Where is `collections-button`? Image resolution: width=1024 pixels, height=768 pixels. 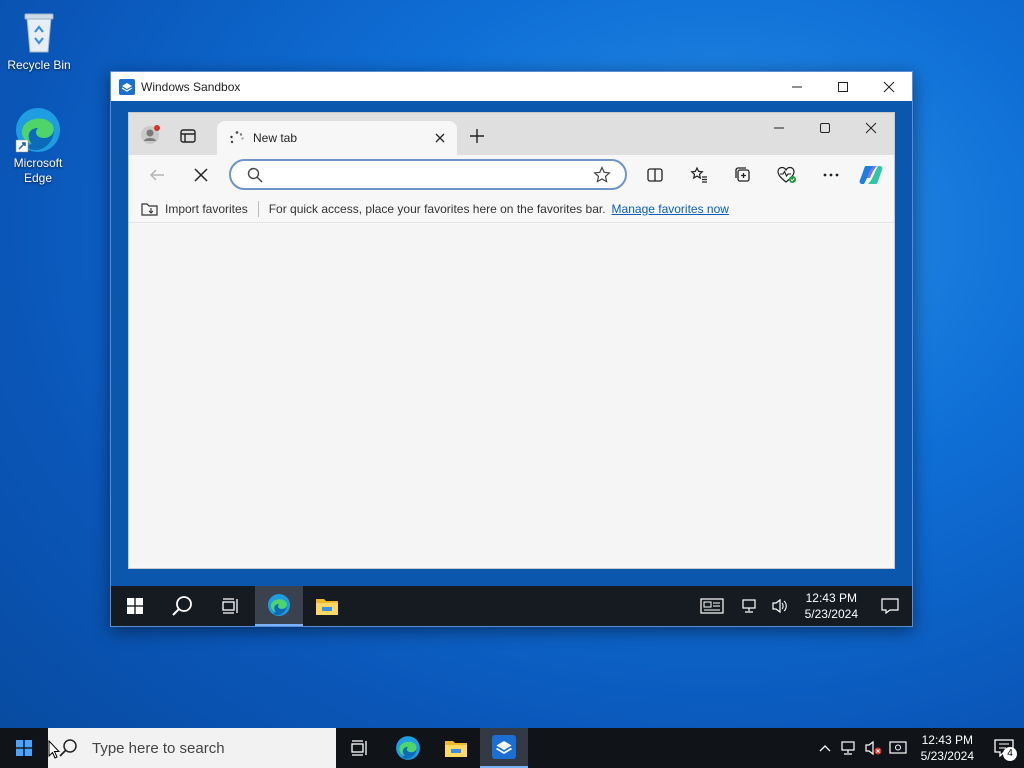 collections-button is located at coordinates (743, 175).